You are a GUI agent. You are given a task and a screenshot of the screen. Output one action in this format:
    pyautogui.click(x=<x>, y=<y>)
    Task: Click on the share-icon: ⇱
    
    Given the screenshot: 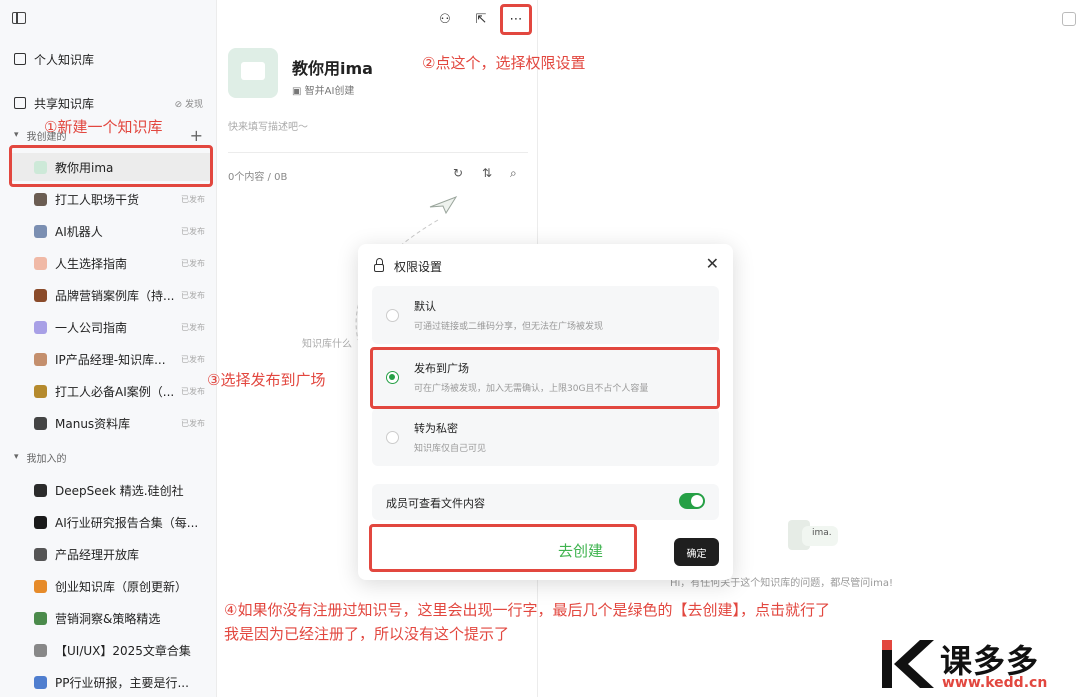 What is the action you would take?
    pyautogui.click(x=481, y=19)
    